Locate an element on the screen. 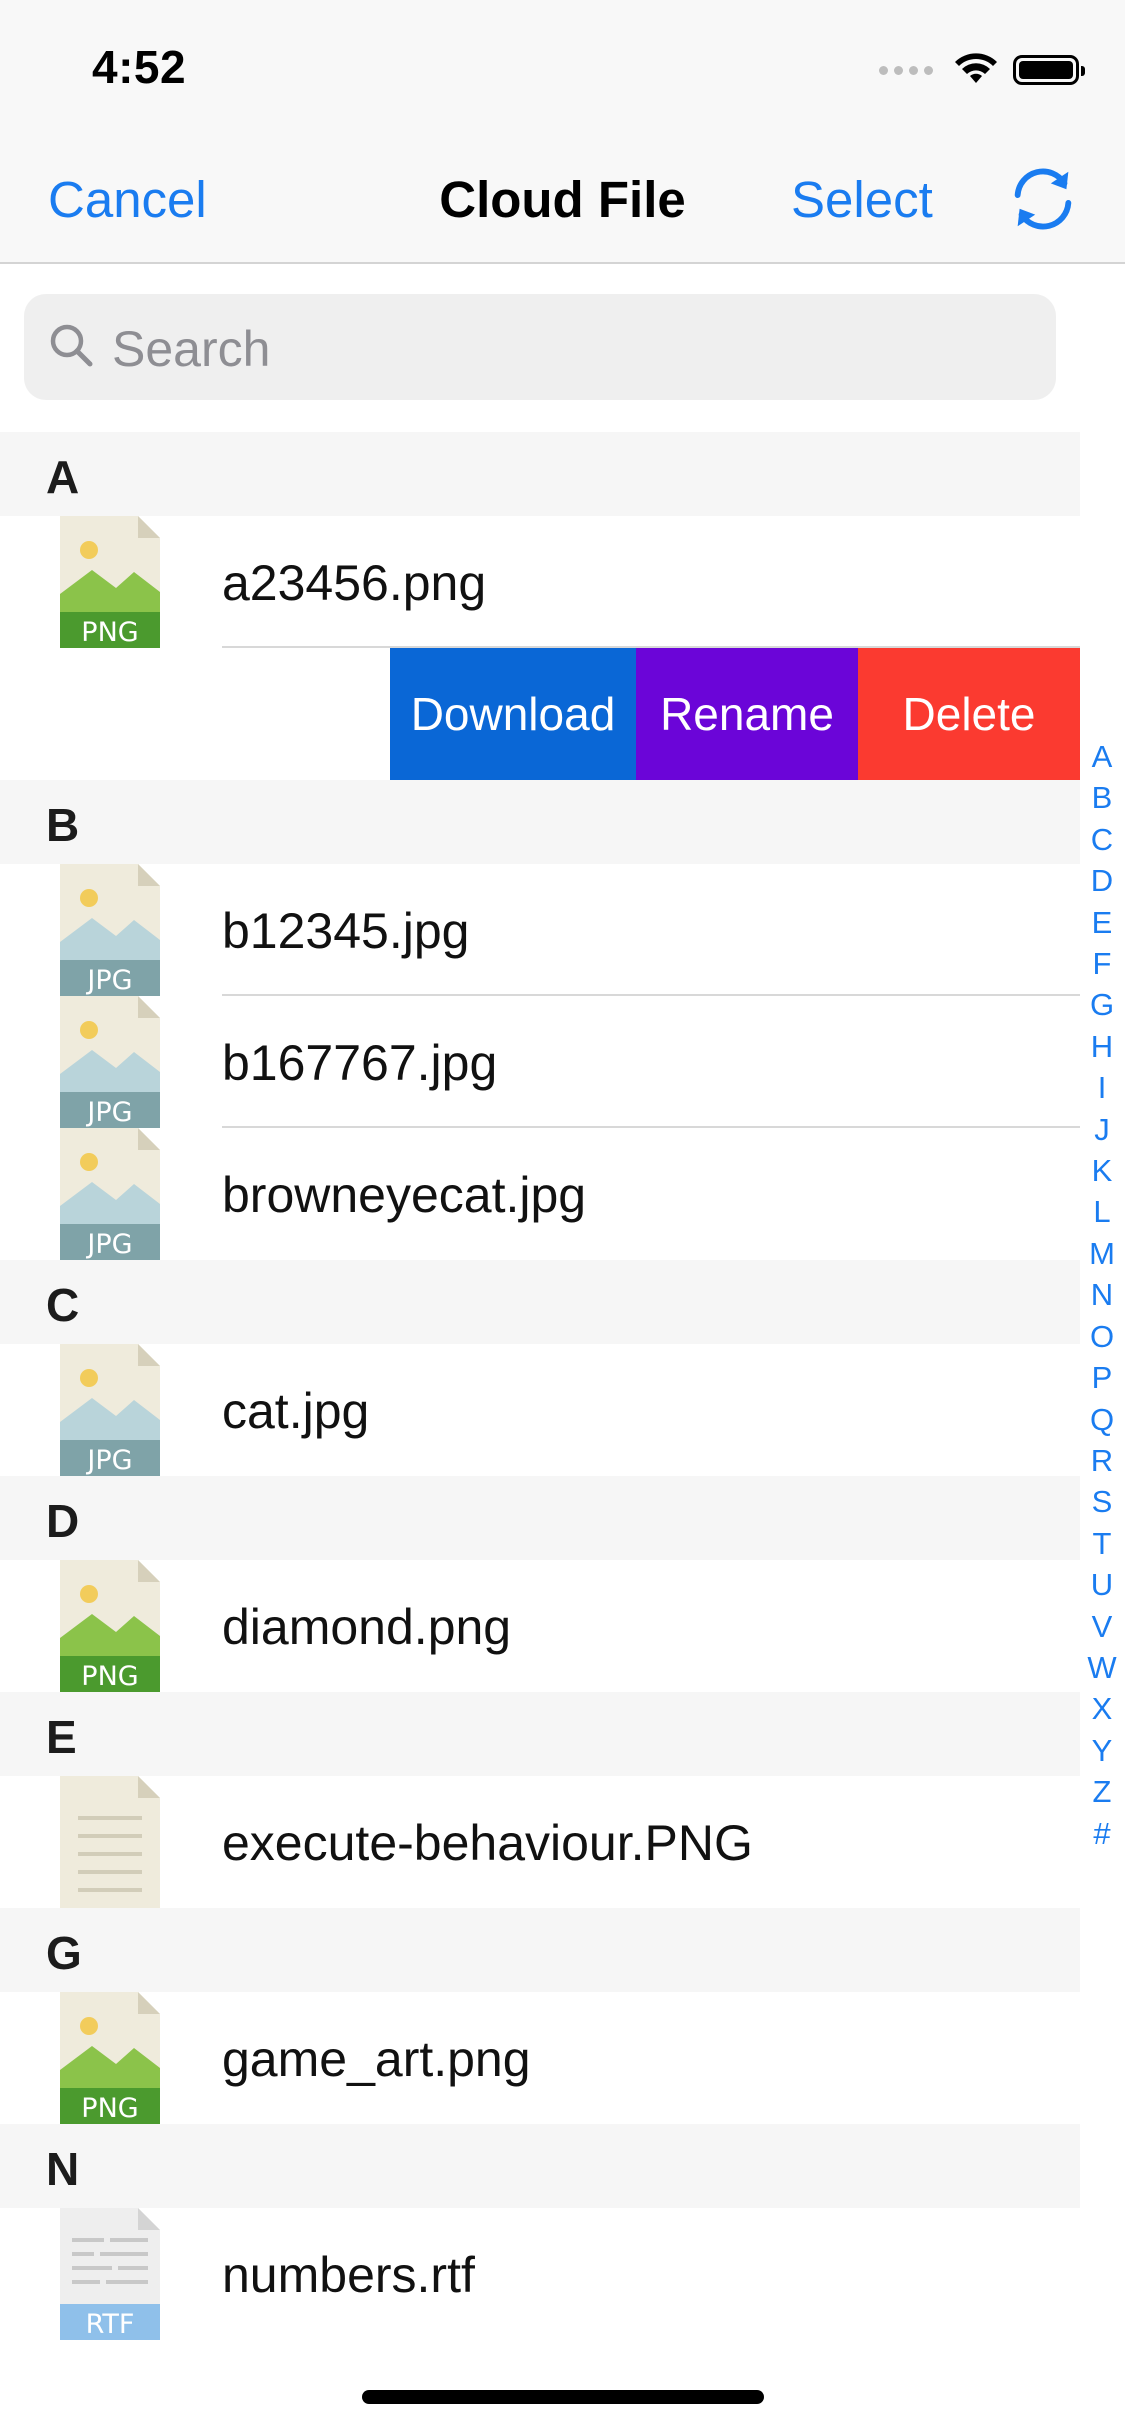  file-row: execute-behaviour.PNG is located at coordinates (540, 1842).